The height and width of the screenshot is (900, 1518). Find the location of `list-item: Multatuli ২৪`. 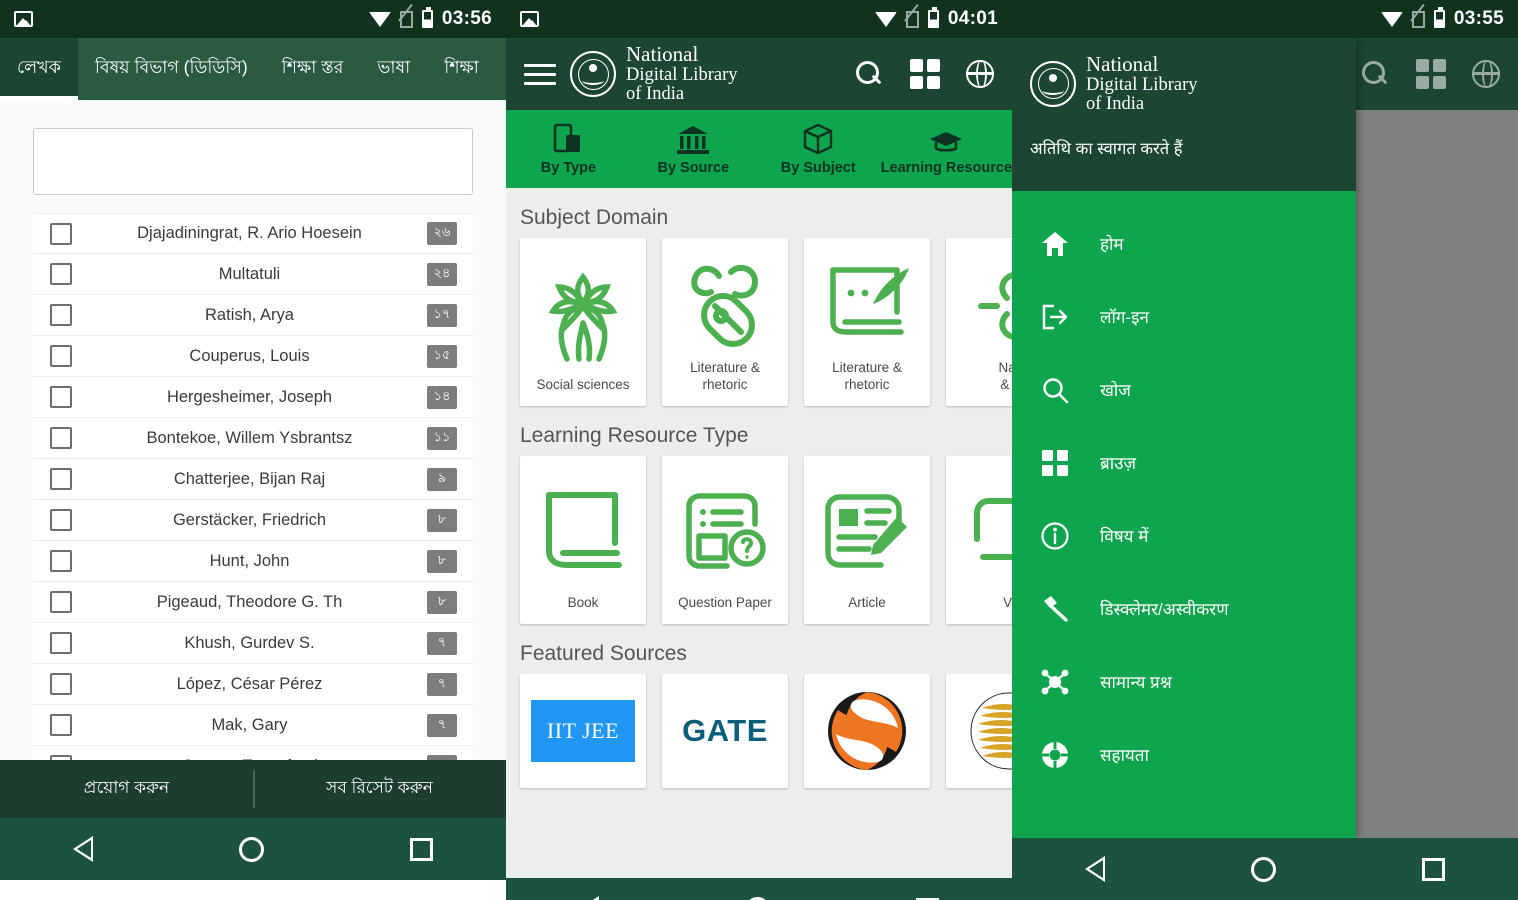

list-item: Multatuli ২৪ is located at coordinates (253, 274).